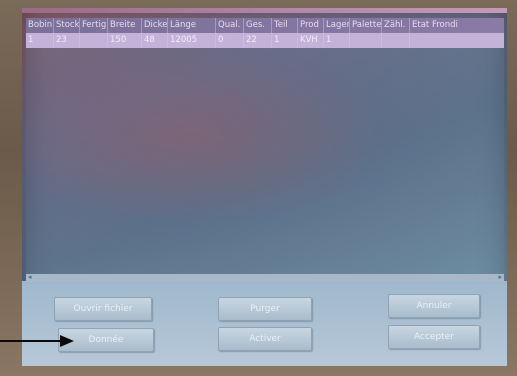 The height and width of the screenshot is (376, 517). I want to click on table-cell: 0, so click(230, 40).